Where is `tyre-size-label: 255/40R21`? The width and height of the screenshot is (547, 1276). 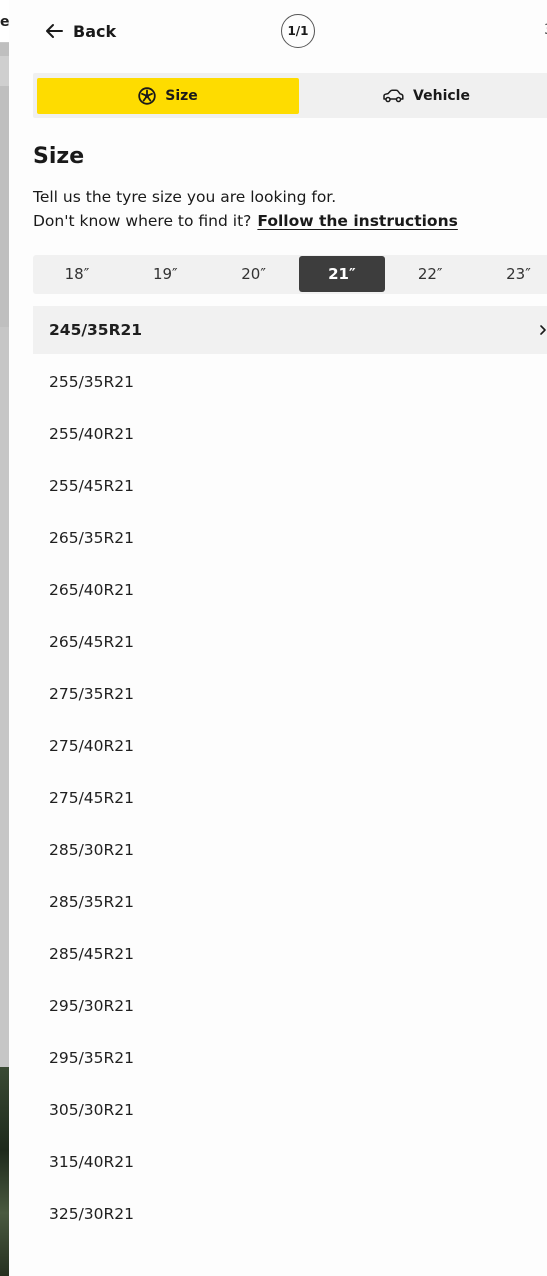
tyre-size-label: 255/40R21 is located at coordinates (92, 434).